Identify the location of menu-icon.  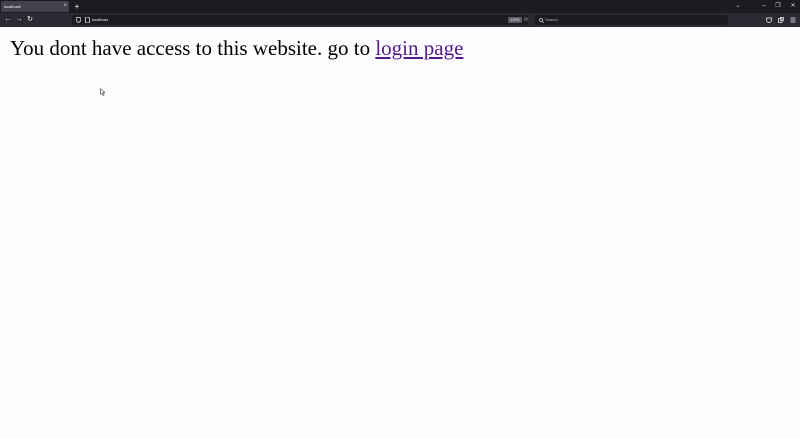
(793, 20).